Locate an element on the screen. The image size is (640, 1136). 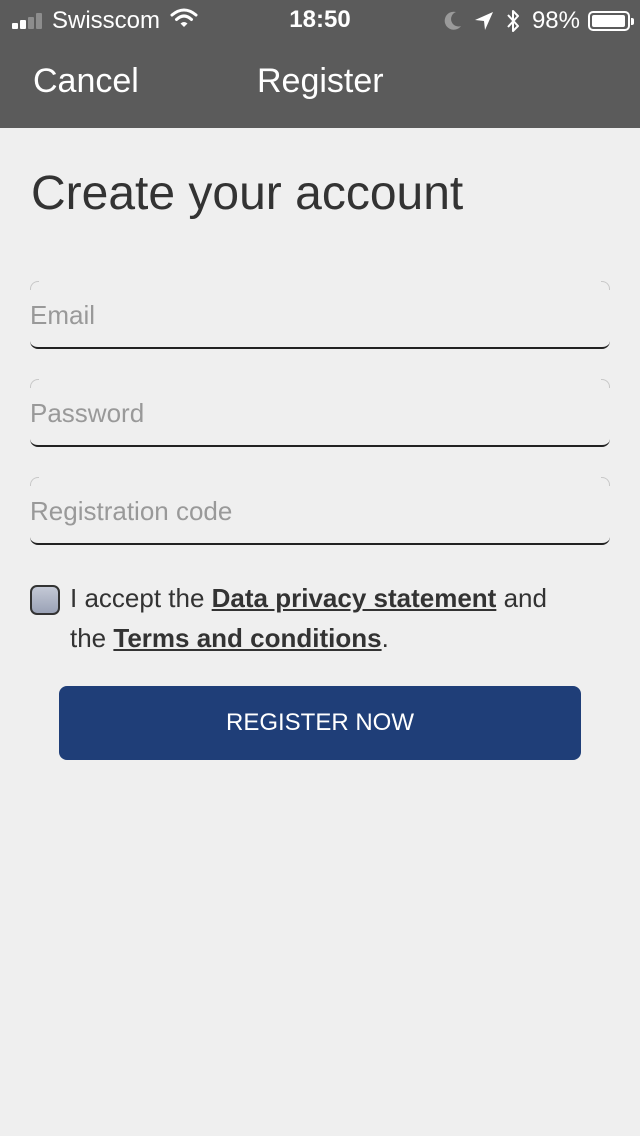
battery-icon is located at coordinates (611, 21).